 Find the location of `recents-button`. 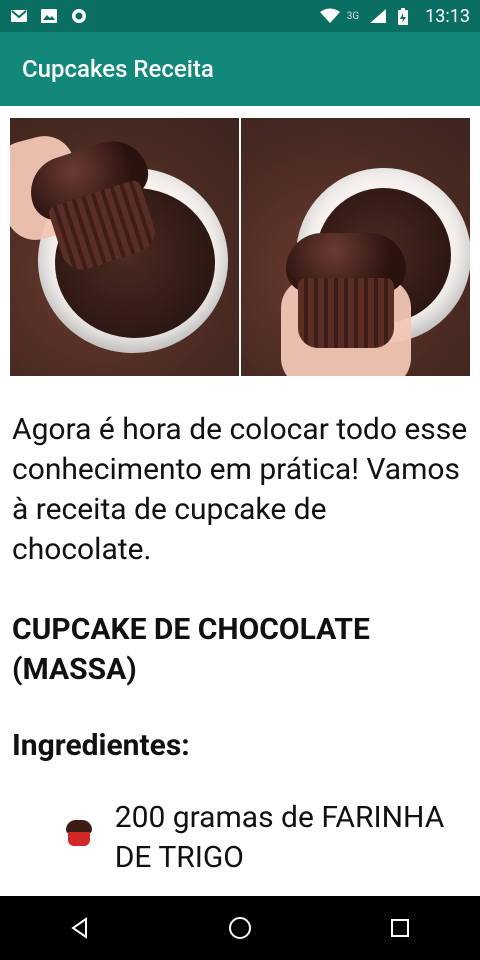

recents-button is located at coordinates (400, 928).